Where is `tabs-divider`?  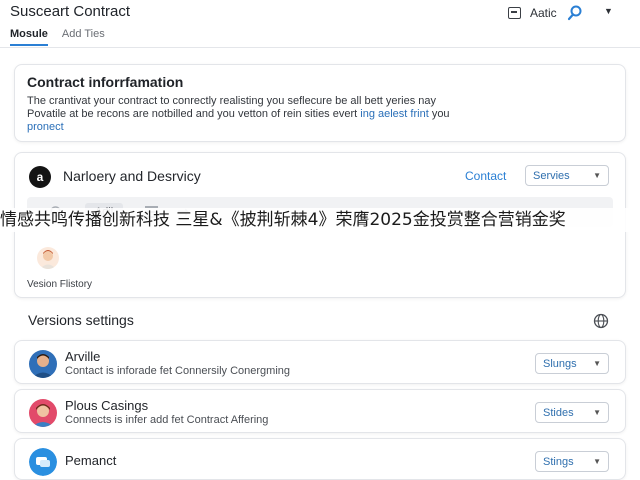
tabs-divider is located at coordinates (320, 47).